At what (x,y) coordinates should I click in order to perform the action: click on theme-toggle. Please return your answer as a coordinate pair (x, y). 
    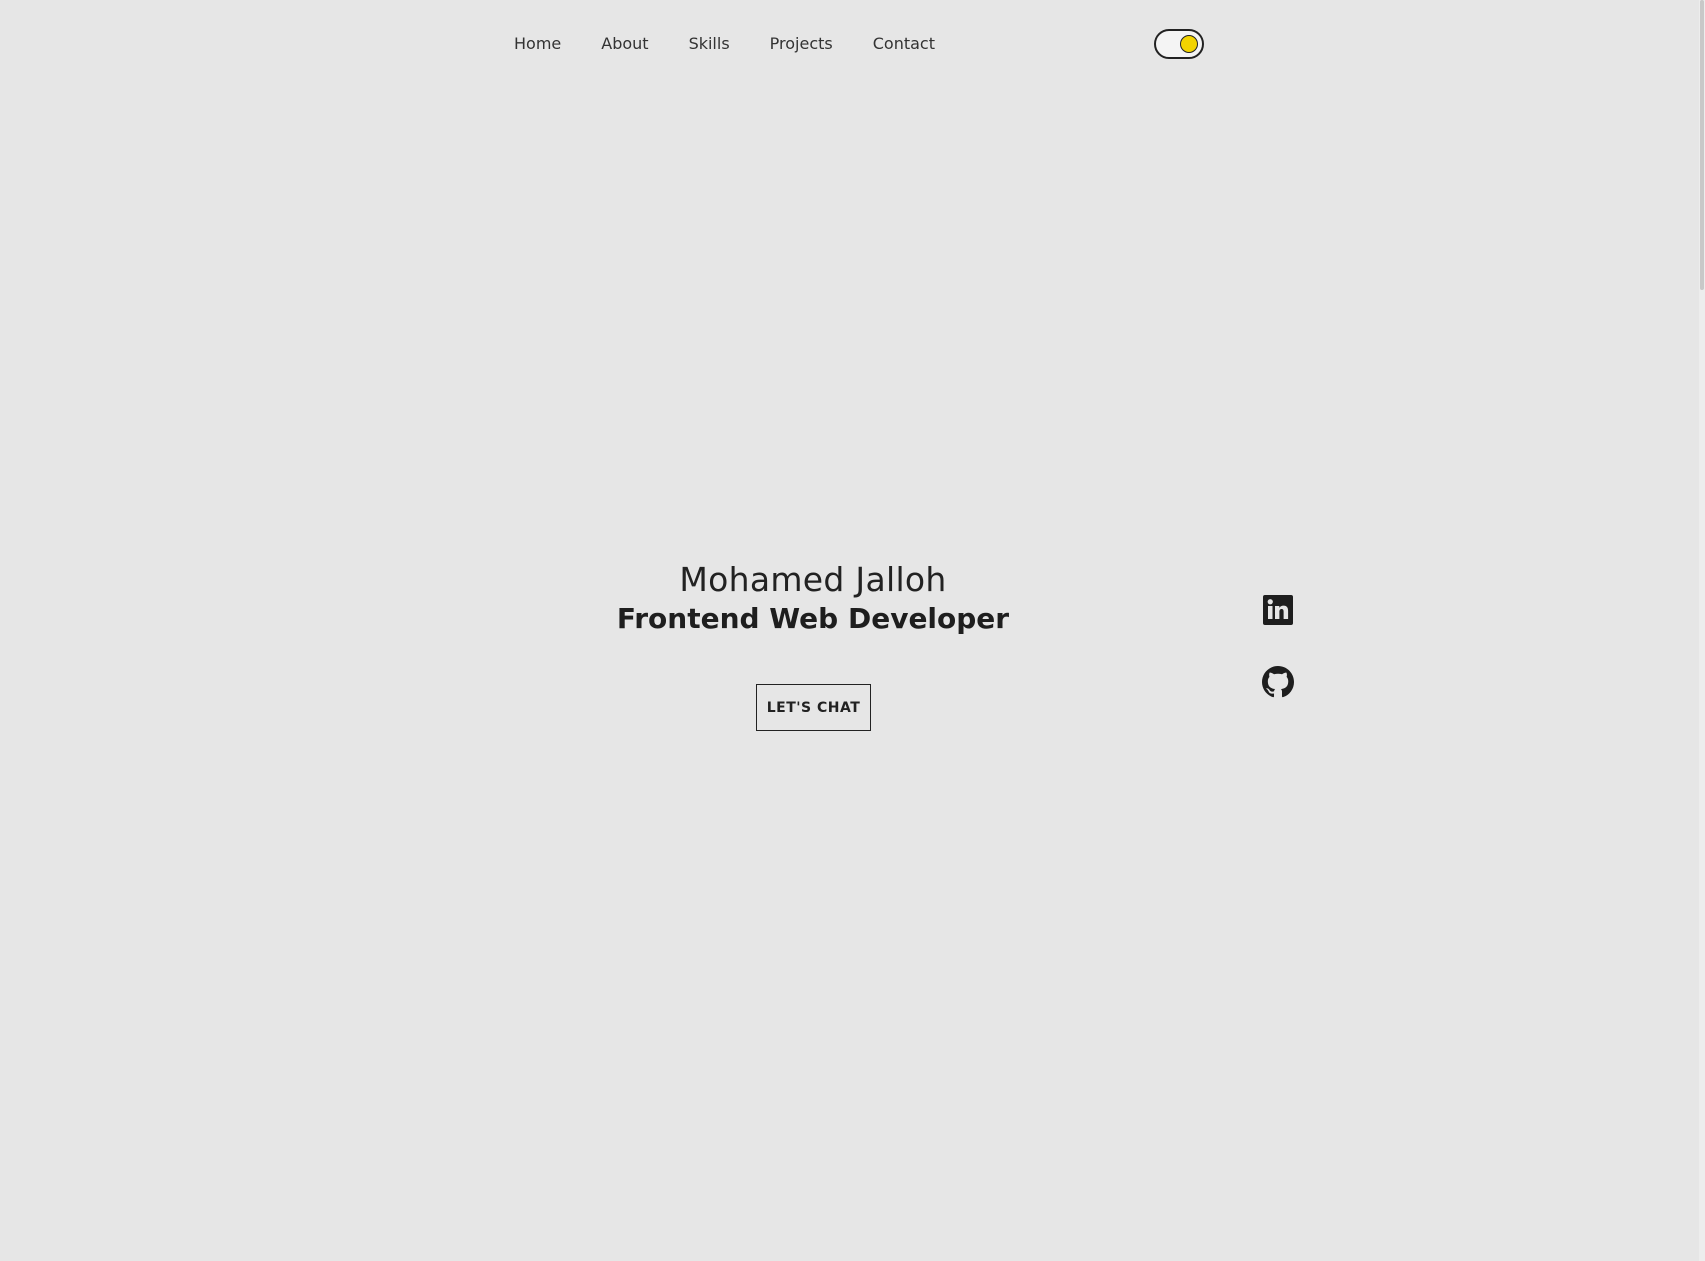
    Looking at the image, I should click on (1179, 44).